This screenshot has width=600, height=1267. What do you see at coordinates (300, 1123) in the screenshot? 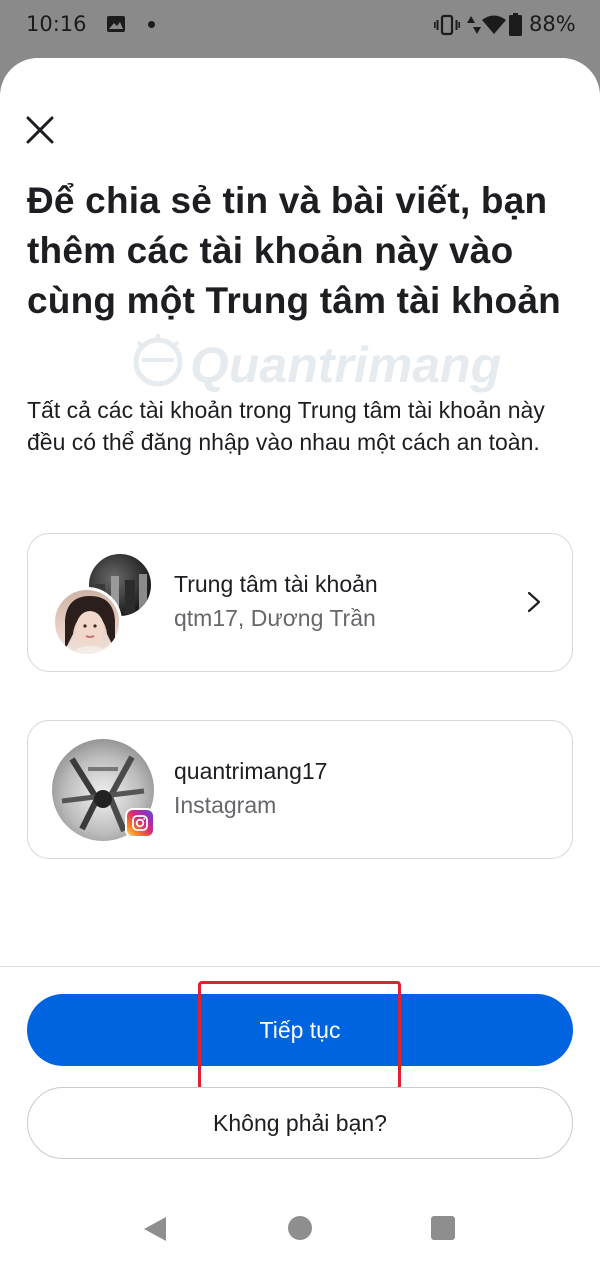
I see `not-you-button: Không phải bạn?` at bounding box center [300, 1123].